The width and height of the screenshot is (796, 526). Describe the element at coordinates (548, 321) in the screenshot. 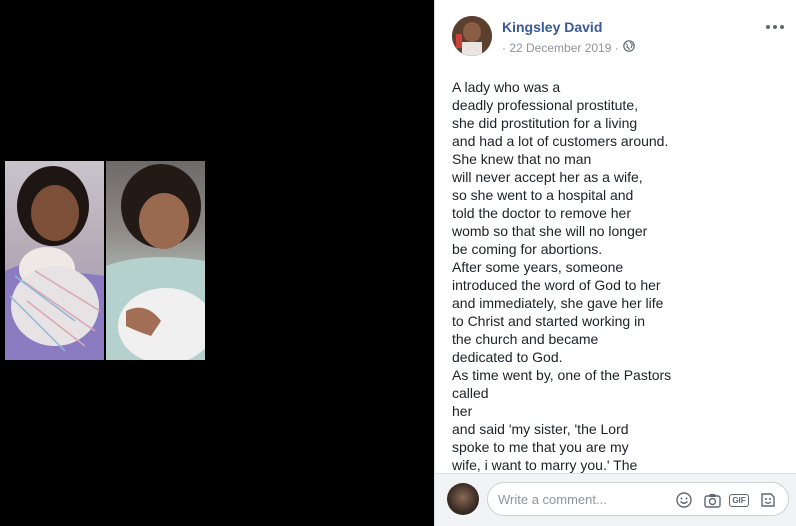

I see `post-text-line: to Christ and started working in` at that location.